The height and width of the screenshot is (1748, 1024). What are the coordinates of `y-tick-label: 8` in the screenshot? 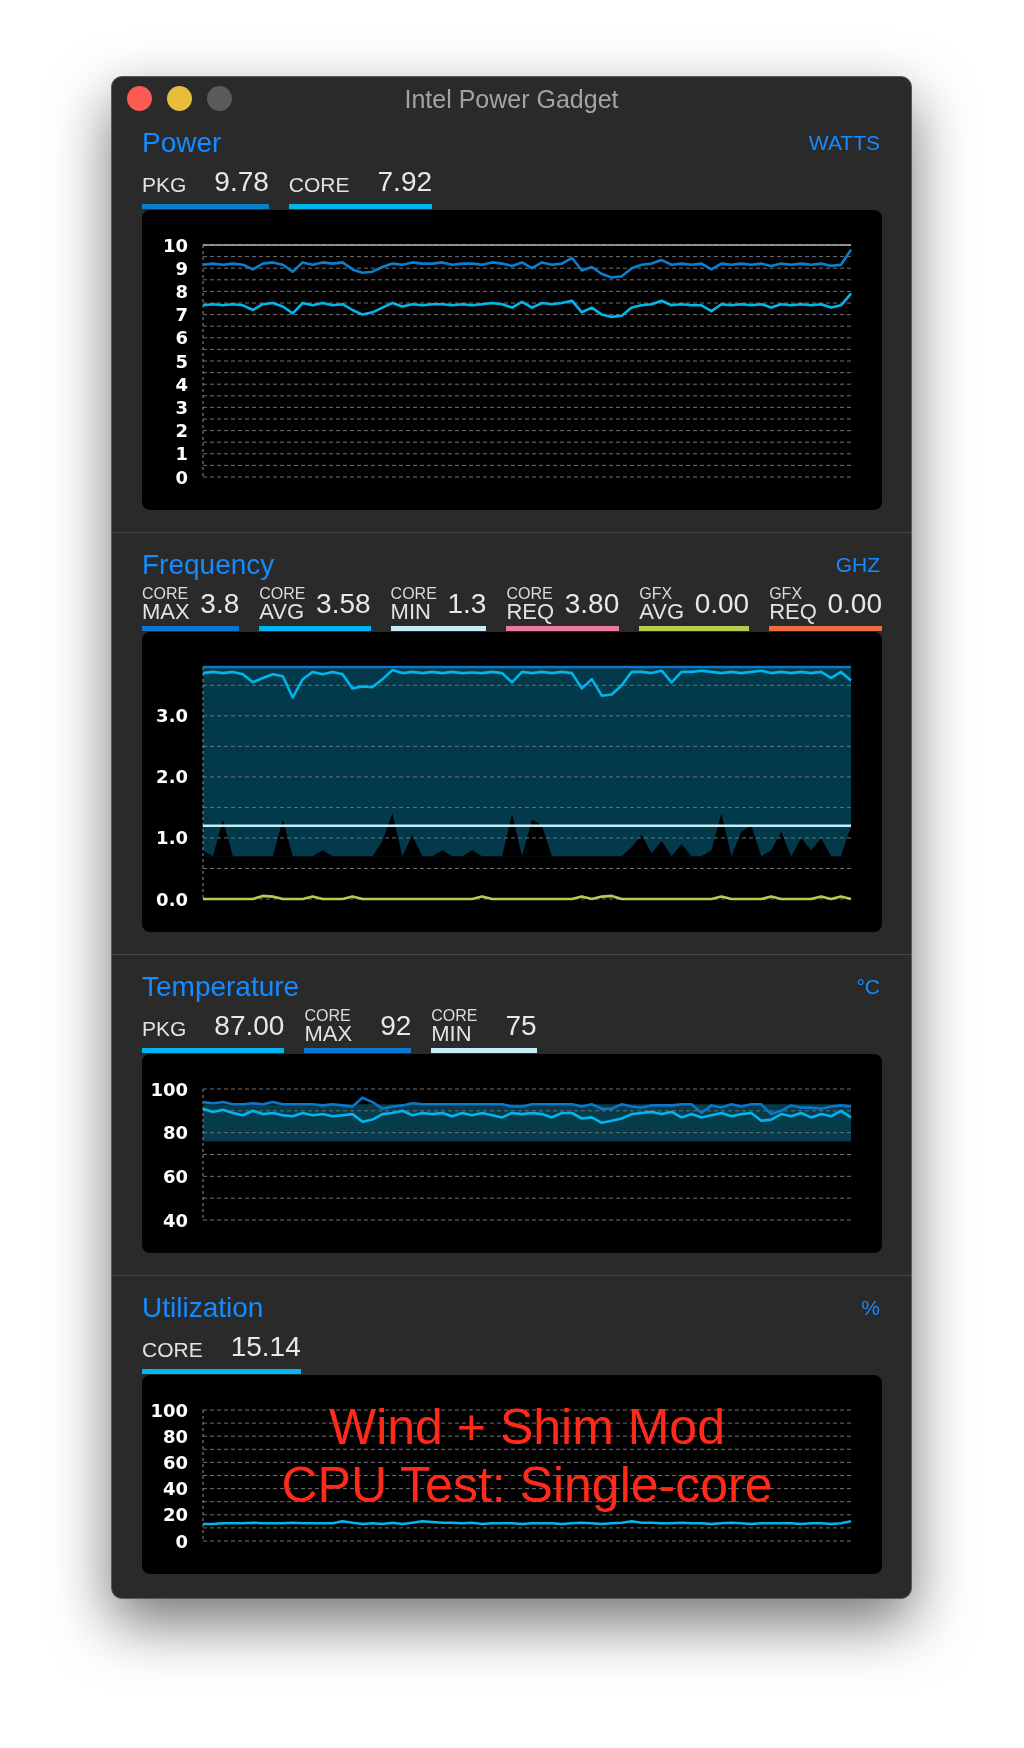 It's located at (181, 291).